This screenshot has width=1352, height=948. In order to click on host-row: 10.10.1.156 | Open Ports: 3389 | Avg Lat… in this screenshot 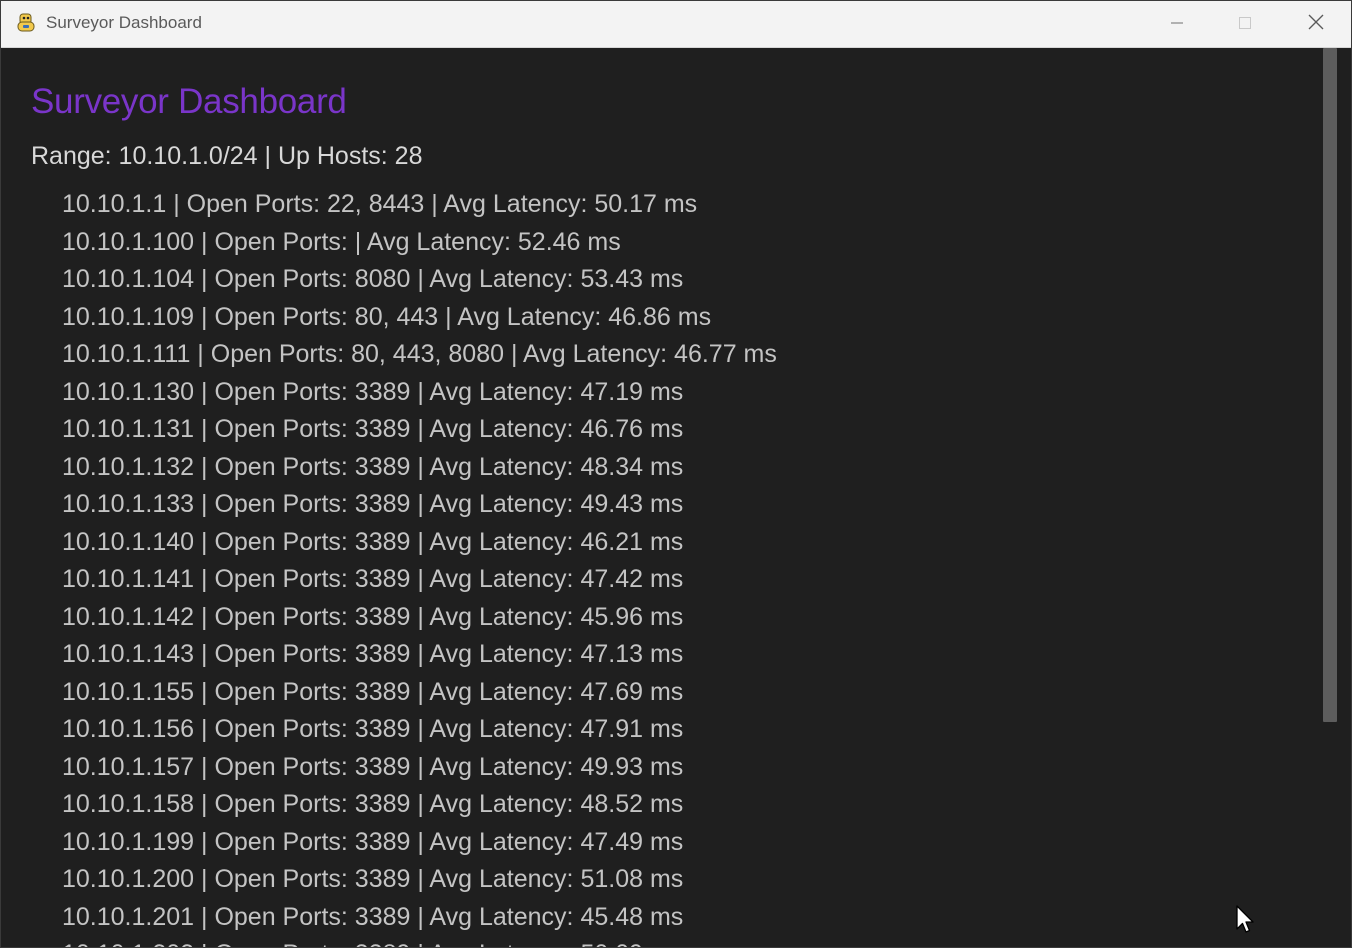, I will do `click(373, 729)`.